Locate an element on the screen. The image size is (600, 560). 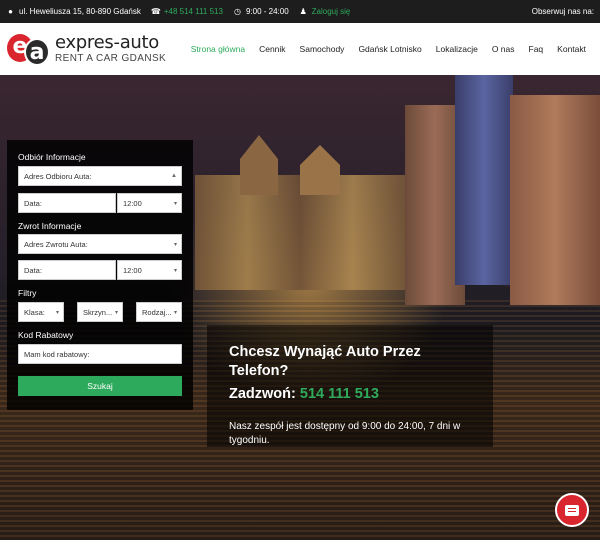
pickup-date-placeholder: Data: is located at coordinates (33, 203).